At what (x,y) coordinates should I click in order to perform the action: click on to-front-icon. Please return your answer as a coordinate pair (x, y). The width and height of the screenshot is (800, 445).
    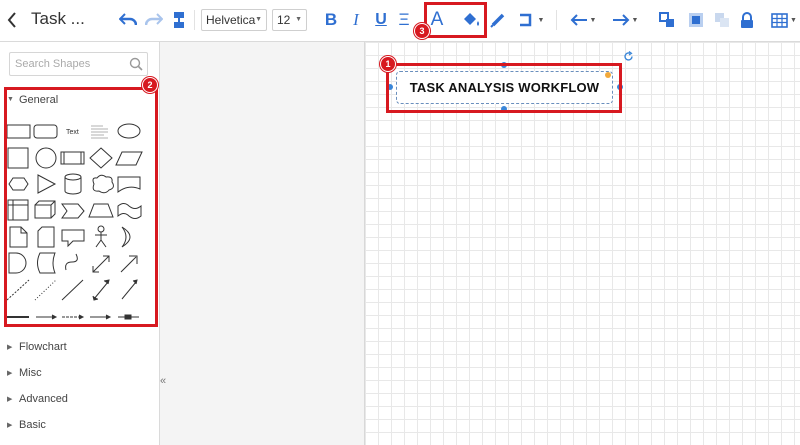
    Looking at the image, I should click on (696, 20).